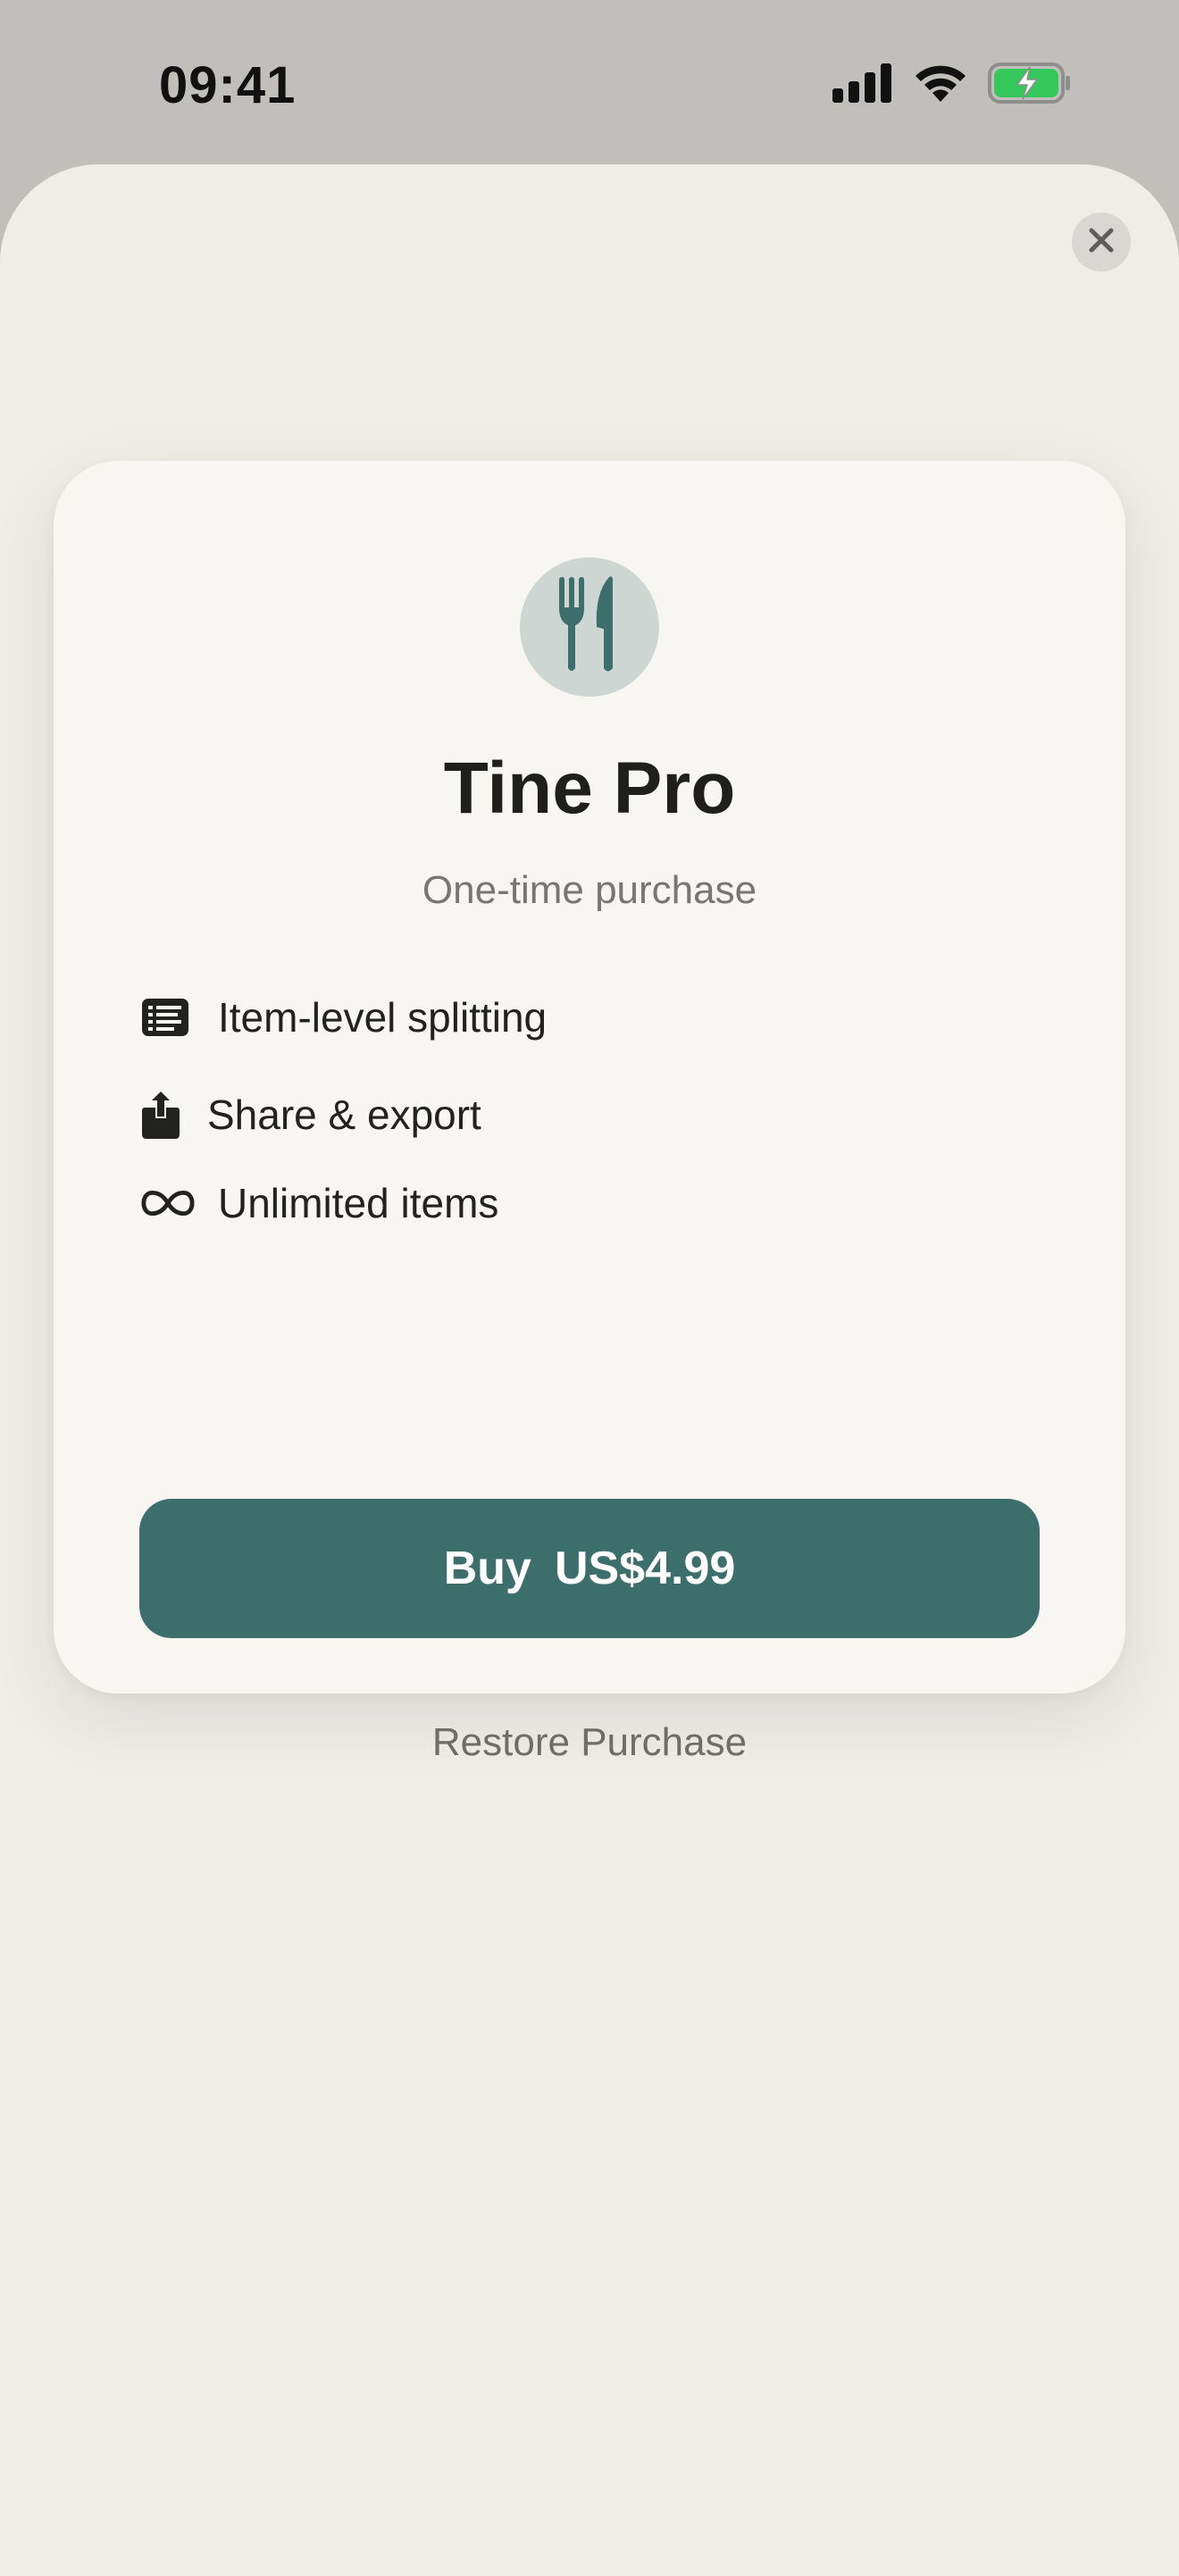 Image resolution: width=1179 pixels, height=2576 pixels. Describe the element at coordinates (589, 890) in the screenshot. I see `paywall-subtitle: One-time purchase` at that location.